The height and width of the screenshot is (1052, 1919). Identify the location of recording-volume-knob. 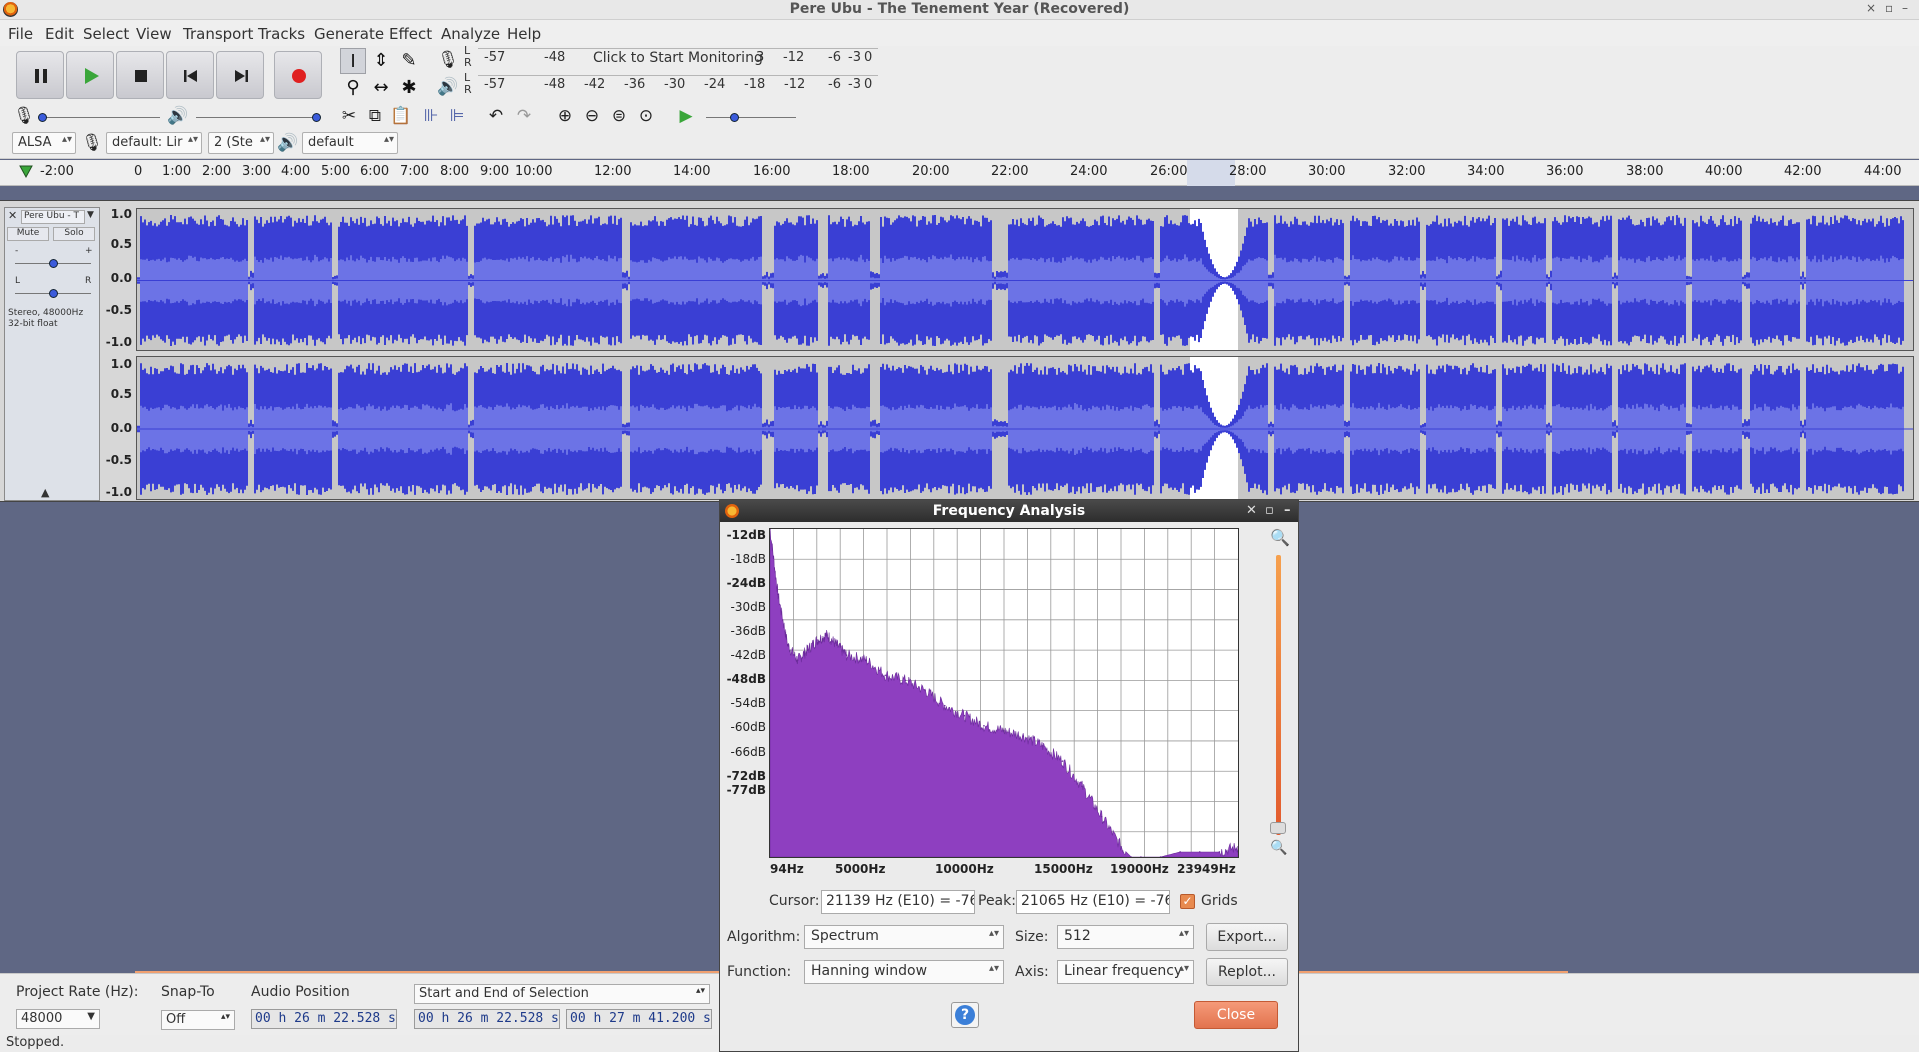
(42, 117).